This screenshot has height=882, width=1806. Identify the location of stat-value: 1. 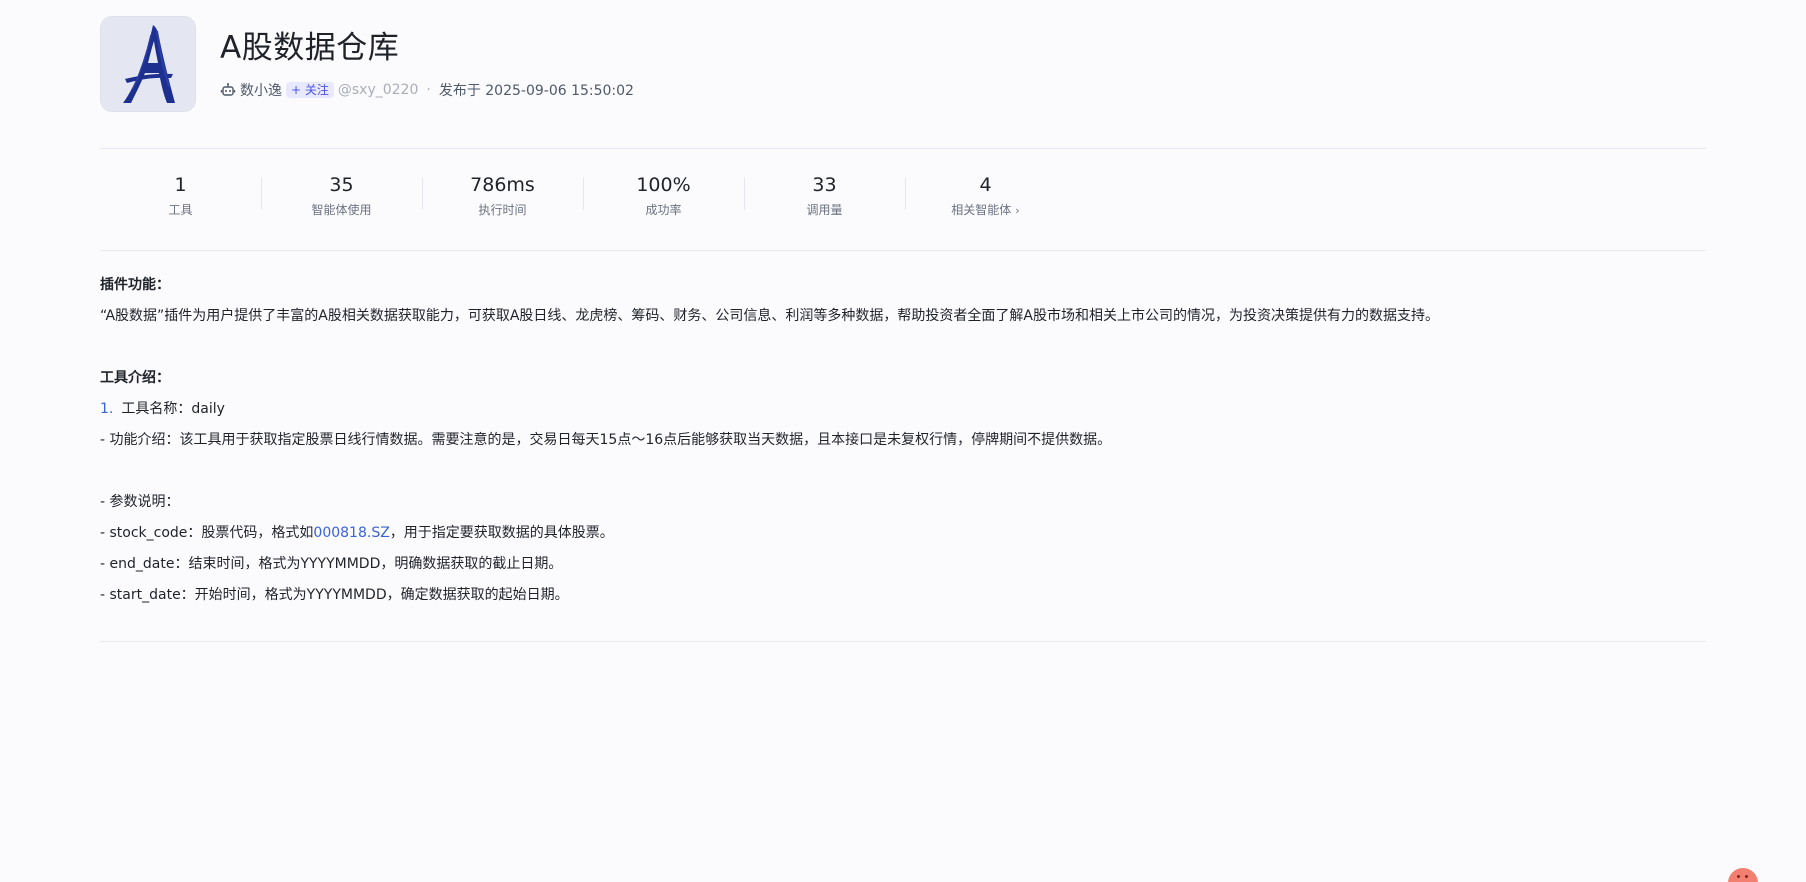
(180, 185).